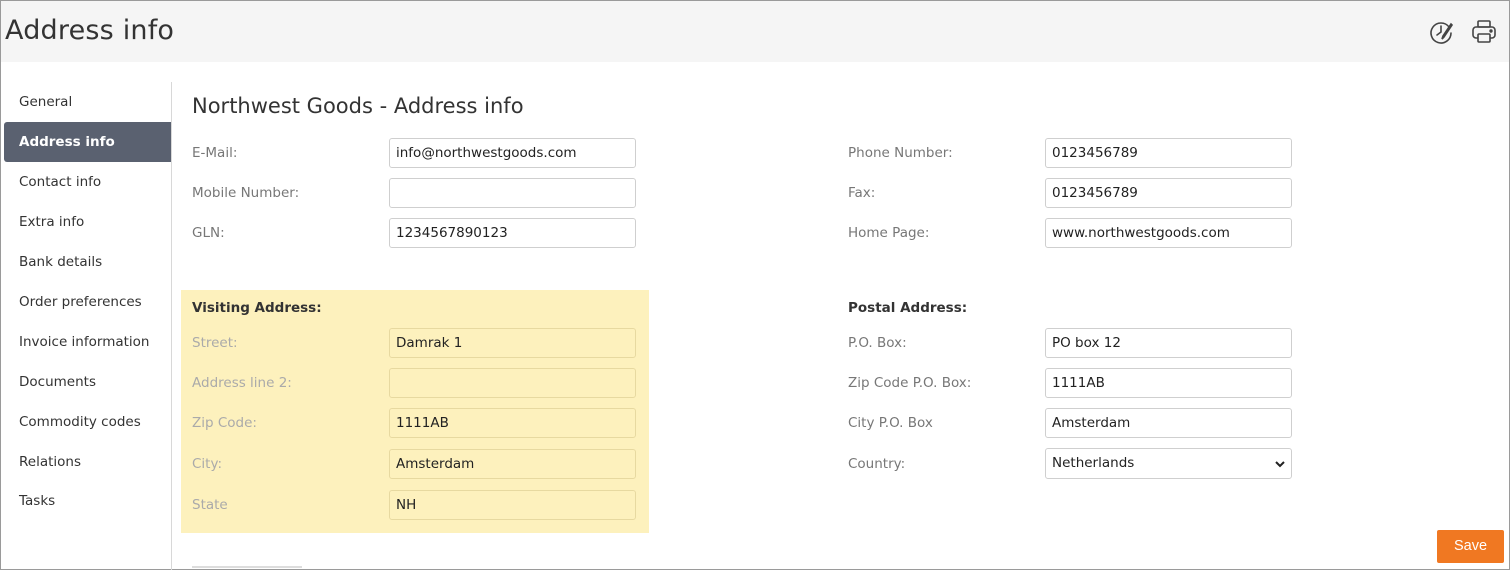 Image resolution: width=1510 pixels, height=570 pixels. Describe the element at coordinates (1484, 32) in the screenshot. I see `printer-icon` at that location.